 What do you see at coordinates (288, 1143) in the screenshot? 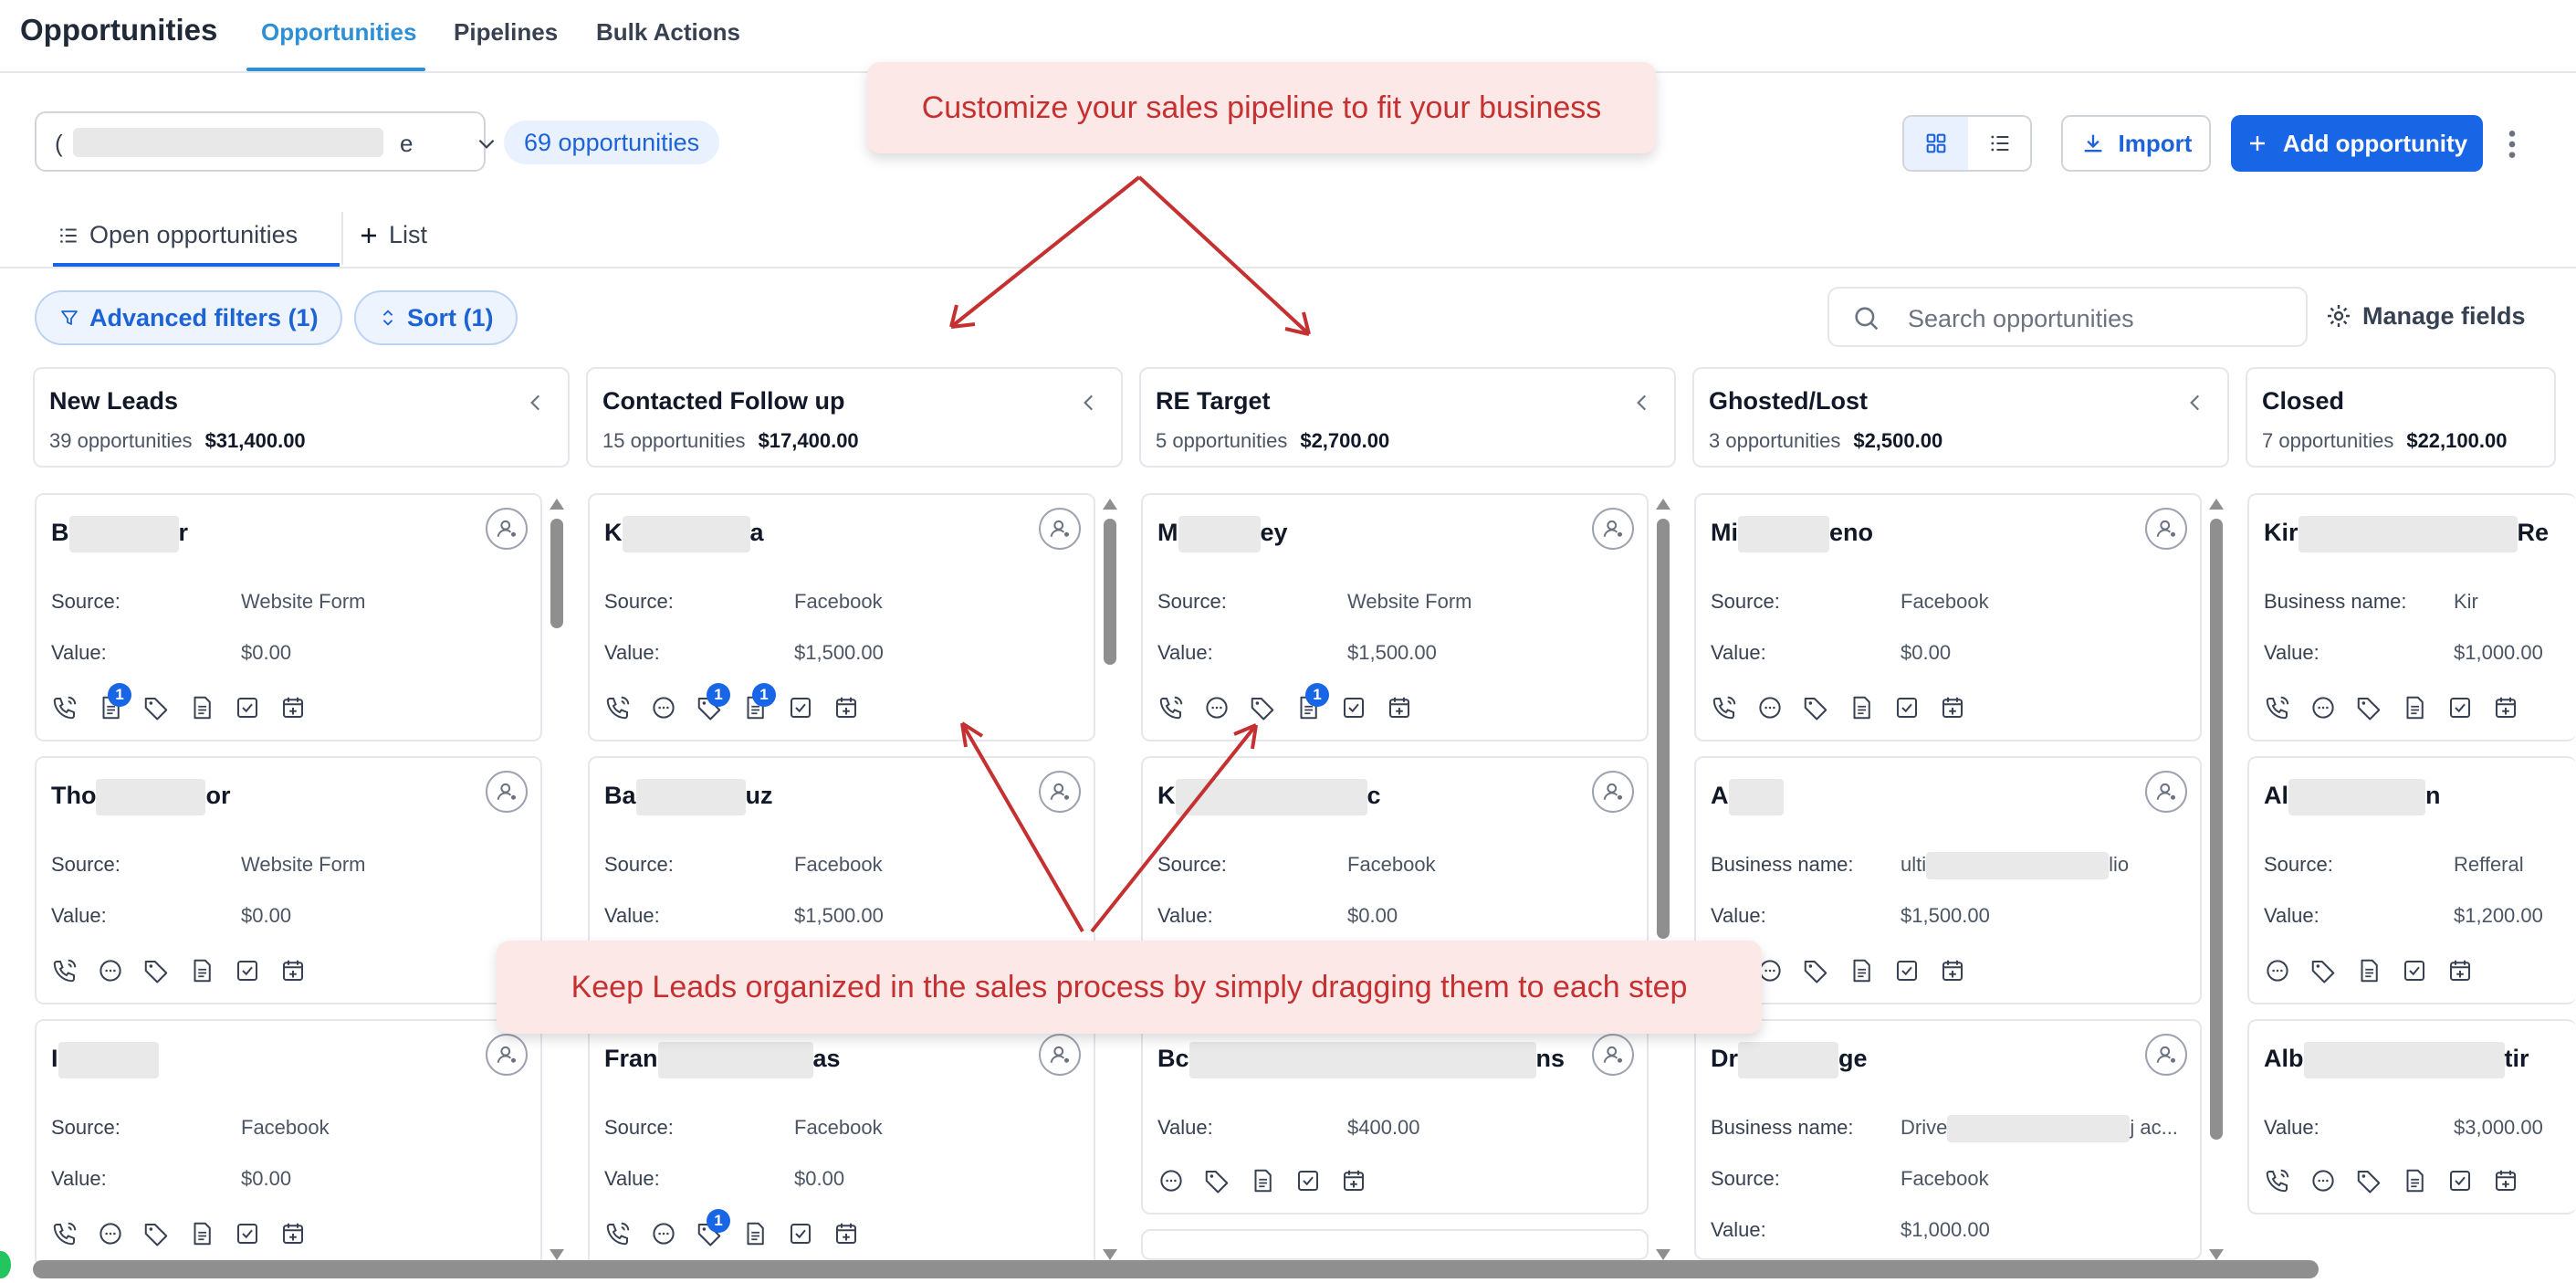
I see `opportunity-card: I Source: Facebook Value: $0.00` at bounding box center [288, 1143].